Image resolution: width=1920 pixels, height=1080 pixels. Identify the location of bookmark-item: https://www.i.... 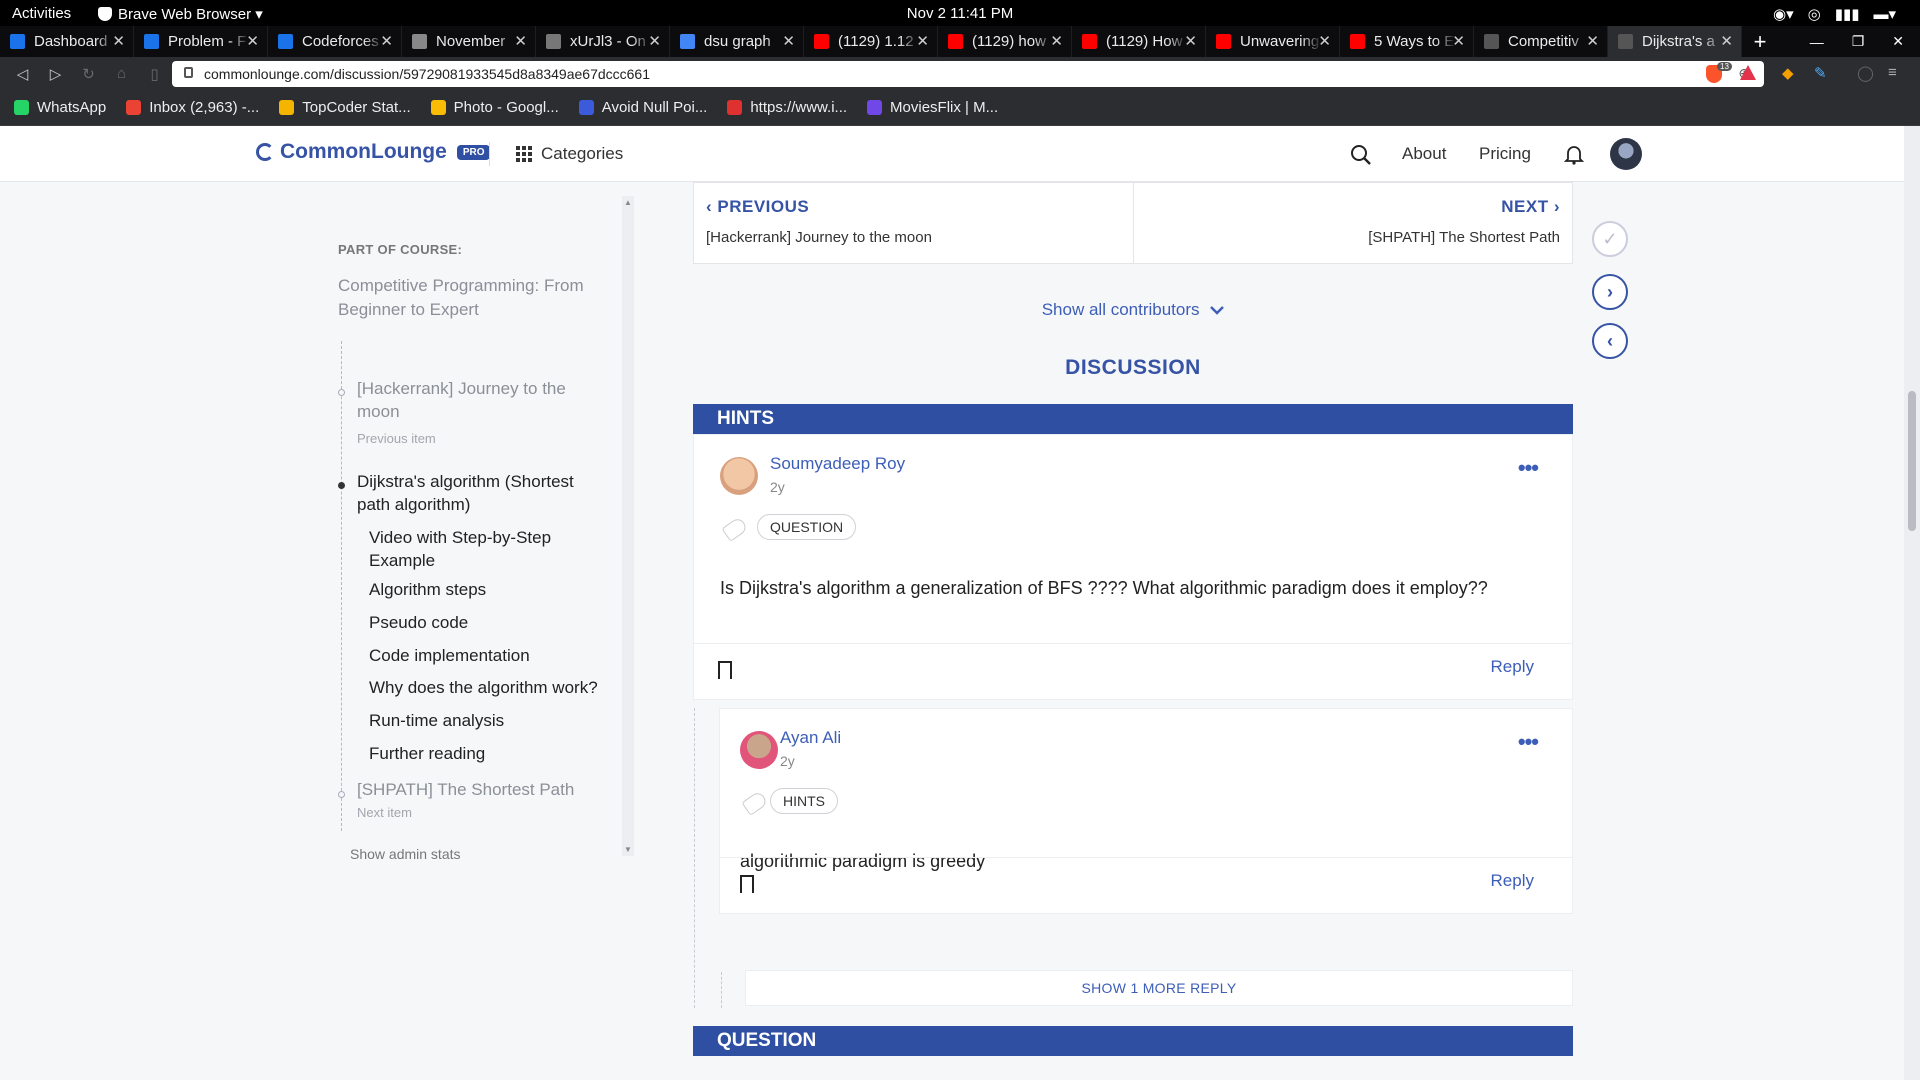
(787, 107).